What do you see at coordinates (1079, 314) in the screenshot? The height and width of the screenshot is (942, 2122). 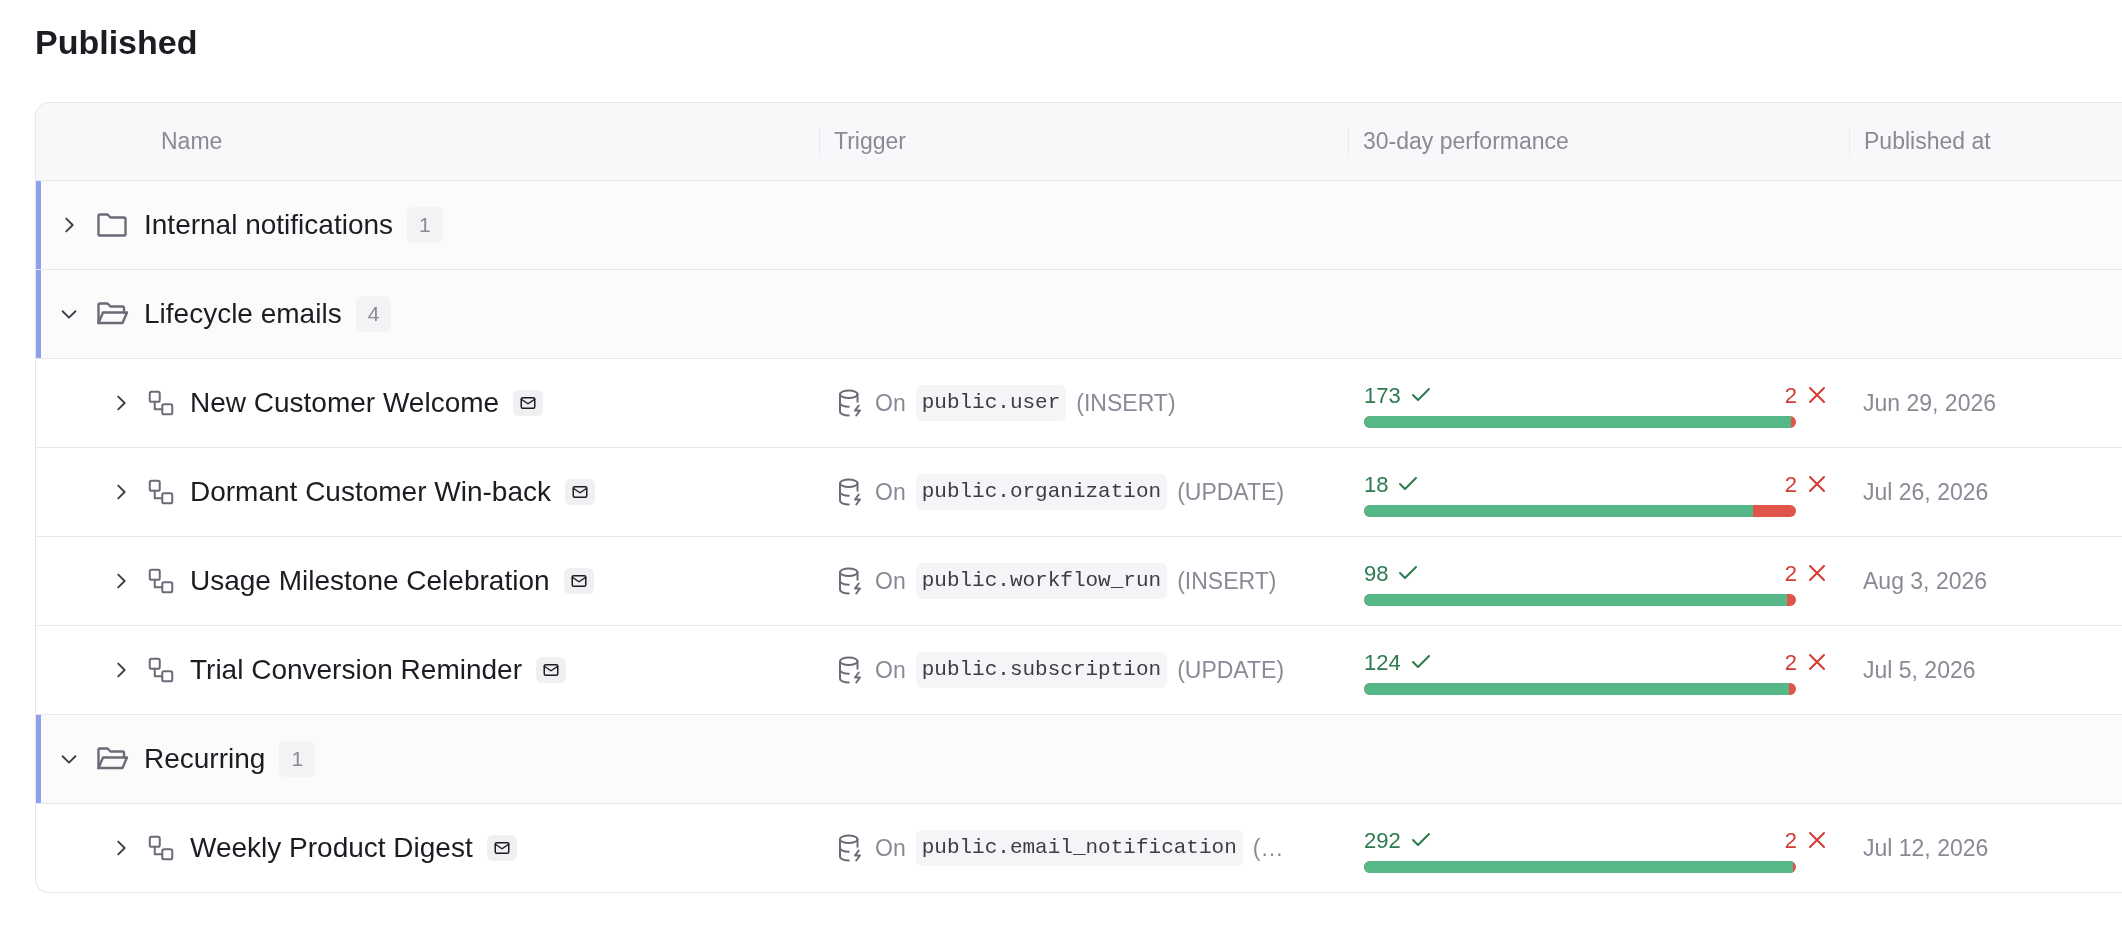 I see `folder-row: Lifecycle emails 4` at bounding box center [1079, 314].